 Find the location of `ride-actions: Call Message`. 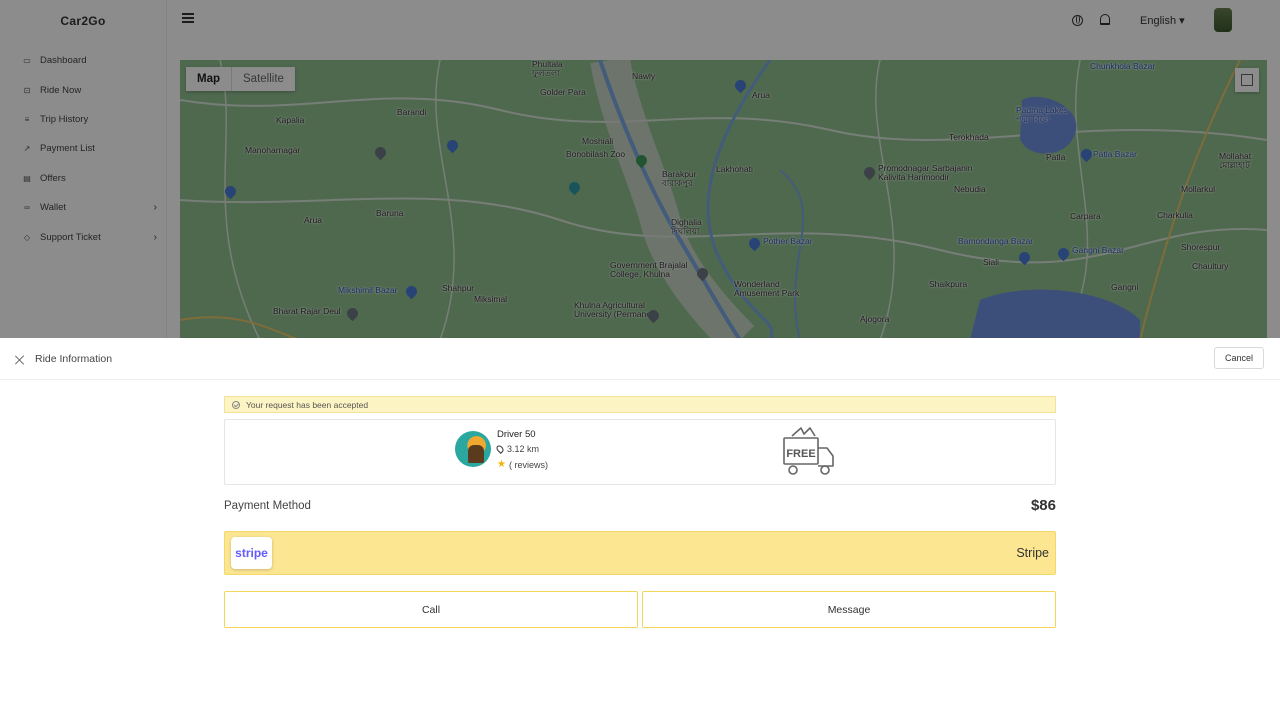

ride-actions: Call Message is located at coordinates (640, 609).